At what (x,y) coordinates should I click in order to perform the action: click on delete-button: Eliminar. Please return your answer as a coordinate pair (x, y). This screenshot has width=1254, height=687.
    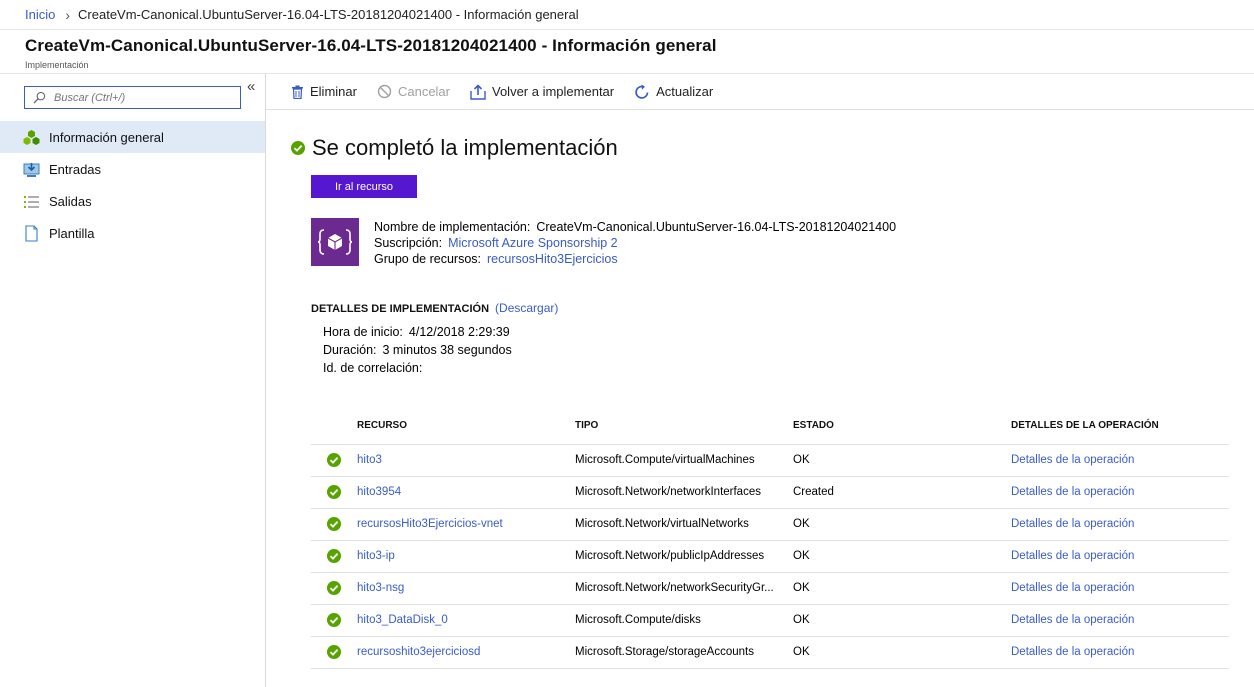
    Looking at the image, I should click on (324, 91).